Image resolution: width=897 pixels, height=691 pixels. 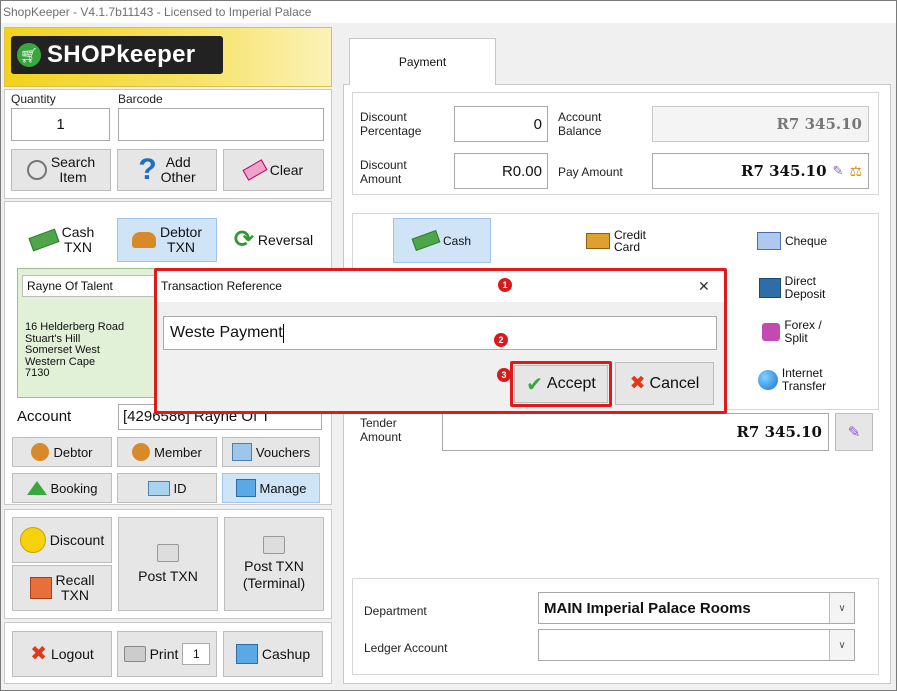 I want to click on add-other-button: ? Add Other, so click(x=167, y=170).